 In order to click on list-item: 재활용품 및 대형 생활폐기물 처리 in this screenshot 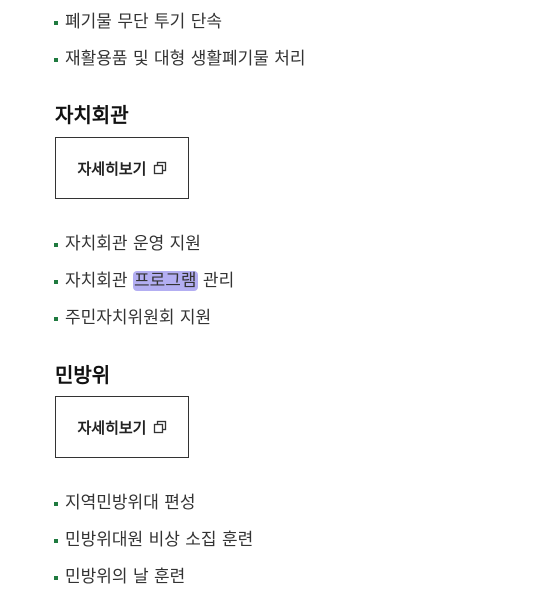, I will do `click(180, 59)`.